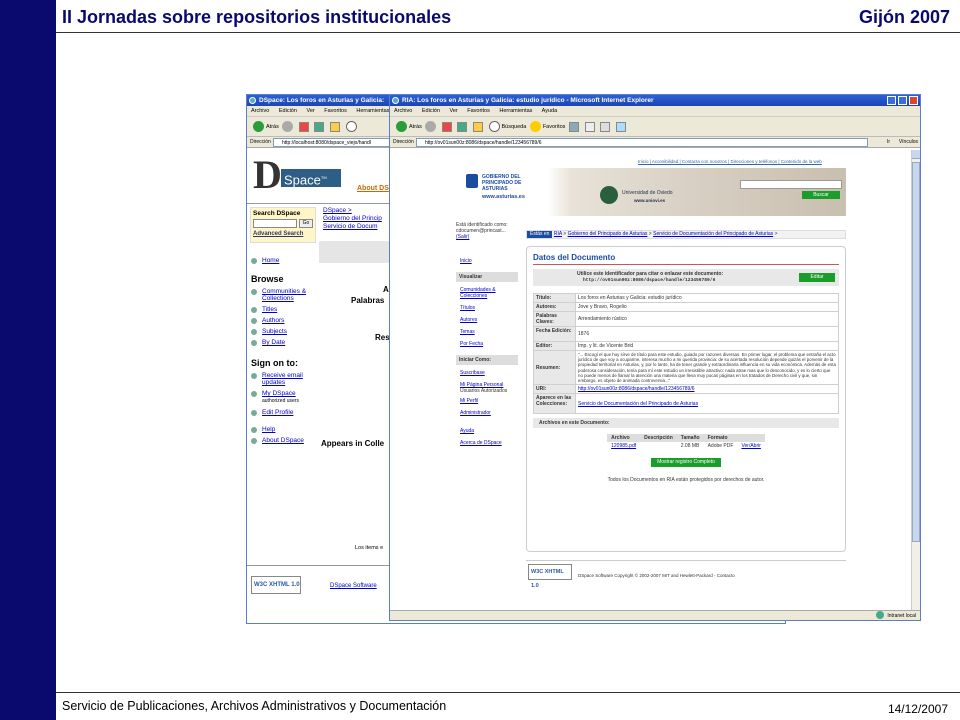 The height and width of the screenshot is (720, 960). I want to click on advanced-search-link: Advanced Search, so click(283, 234).